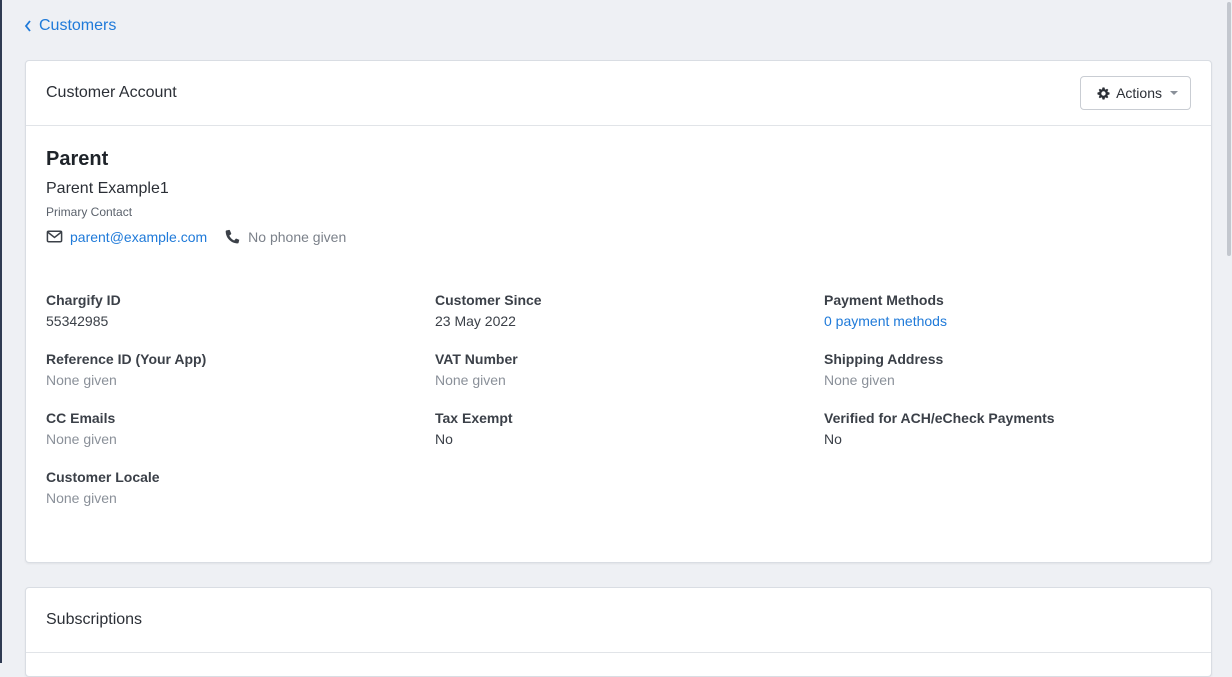 The height and width of the screenshot is (677, 1232). What do you see at coordinates (629, 428) in the screenshot?
I see `field-tax-exempt: Tax Exempt No` at bounding box center [629, 428].